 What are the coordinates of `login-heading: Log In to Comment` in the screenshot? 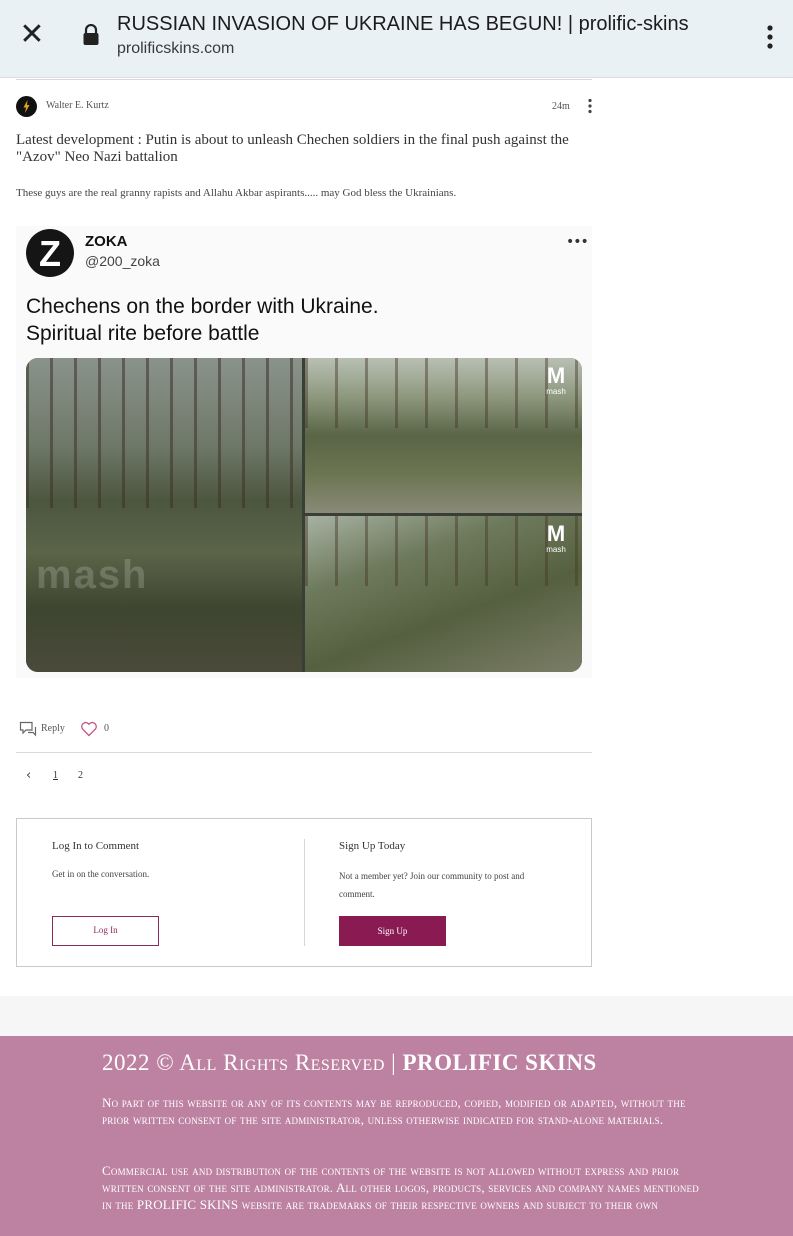 It's located at (96, 846).